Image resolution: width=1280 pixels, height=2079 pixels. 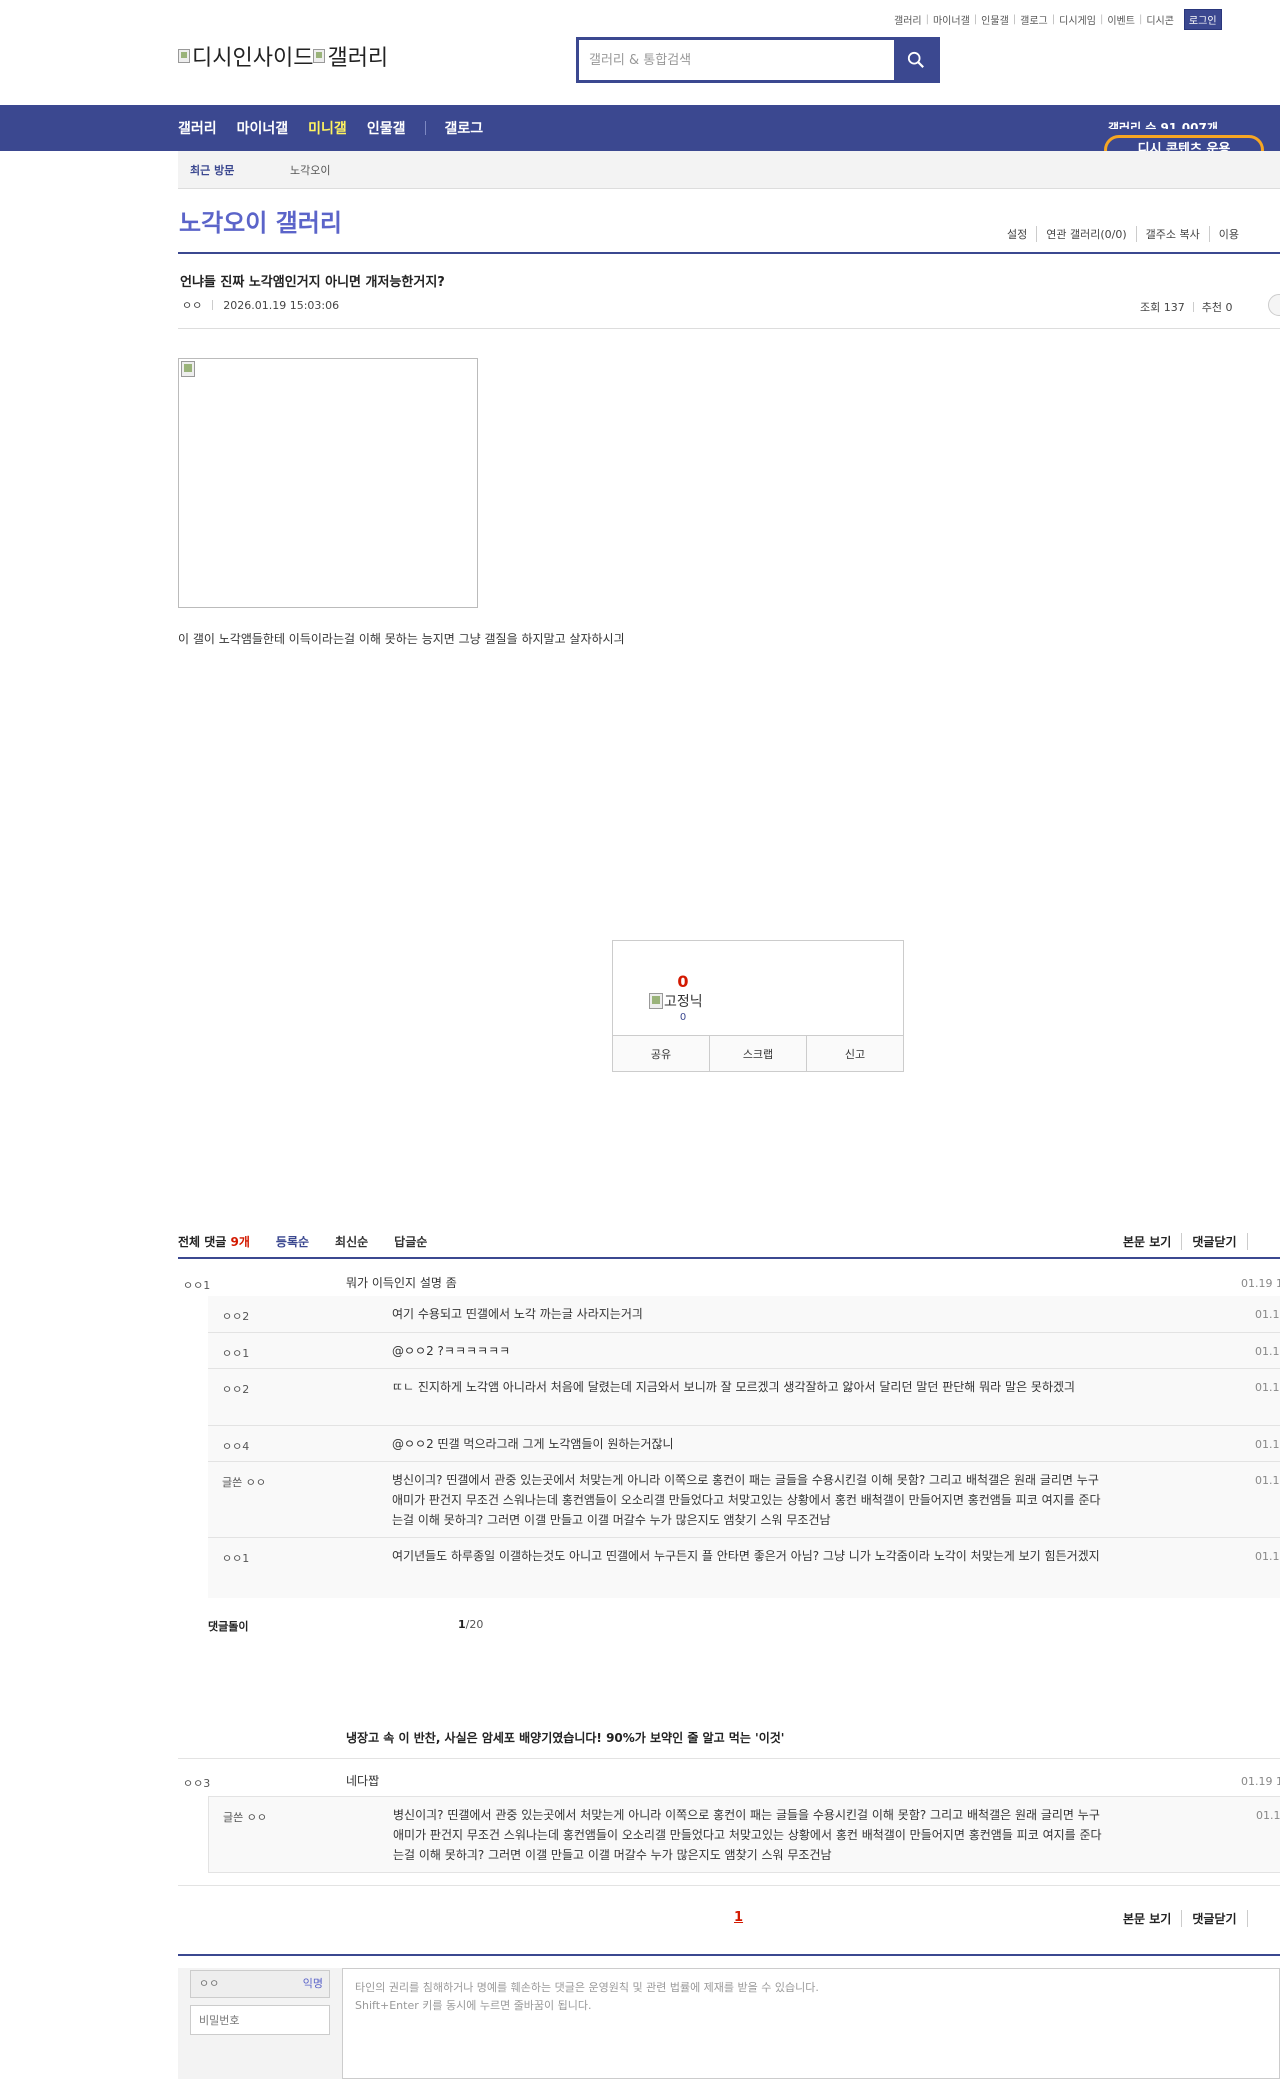 I want to click on name-field: ㅇㅇ 익명, so click(x=260, y=1984).